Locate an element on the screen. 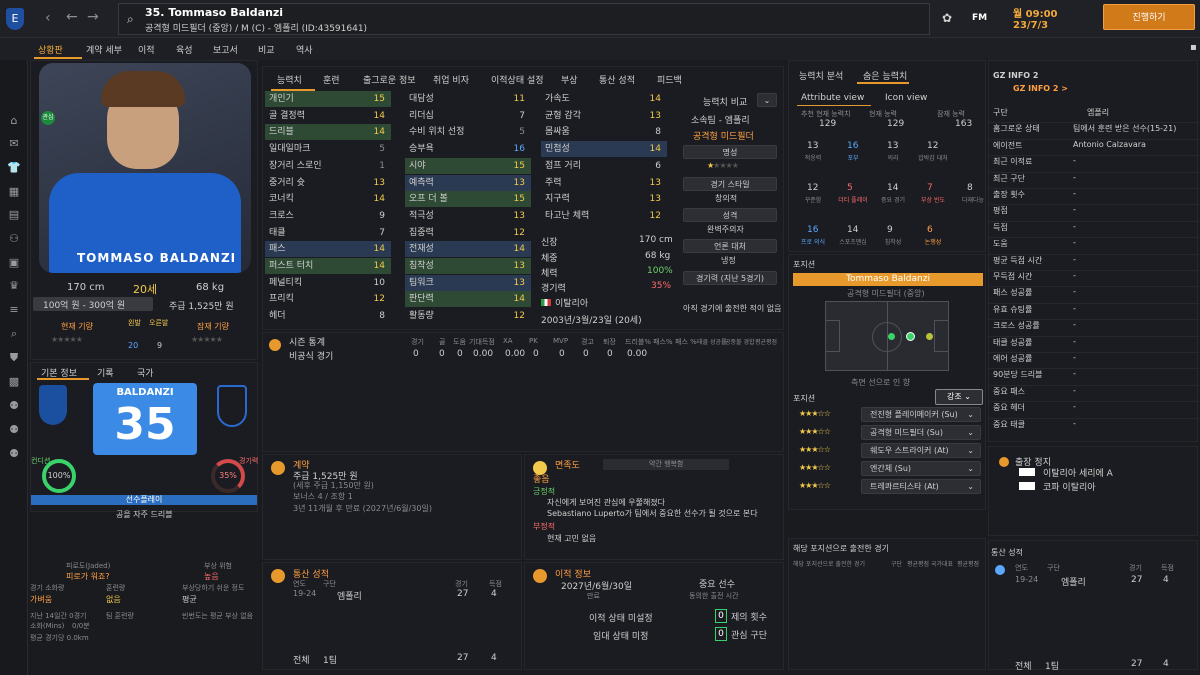 The image size is (1200, 675). role-dropdown: 트레콰르티스타 (At) ⌄ is located at coordinates (921, 486).